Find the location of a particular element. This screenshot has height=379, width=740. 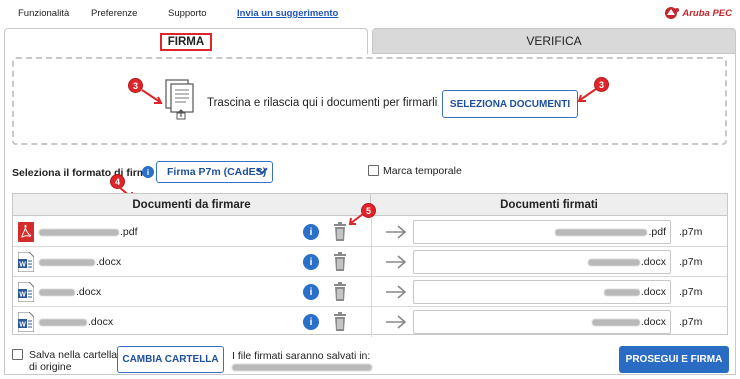

source-file-name: .pdf is located at coordinates (88, 232).